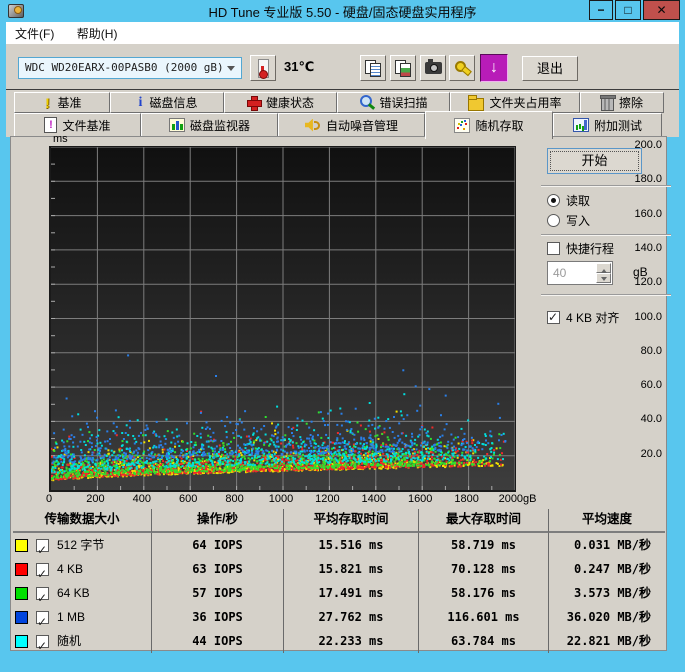  I want to click on cell-max: 116.601 ms, so click(483, 617).